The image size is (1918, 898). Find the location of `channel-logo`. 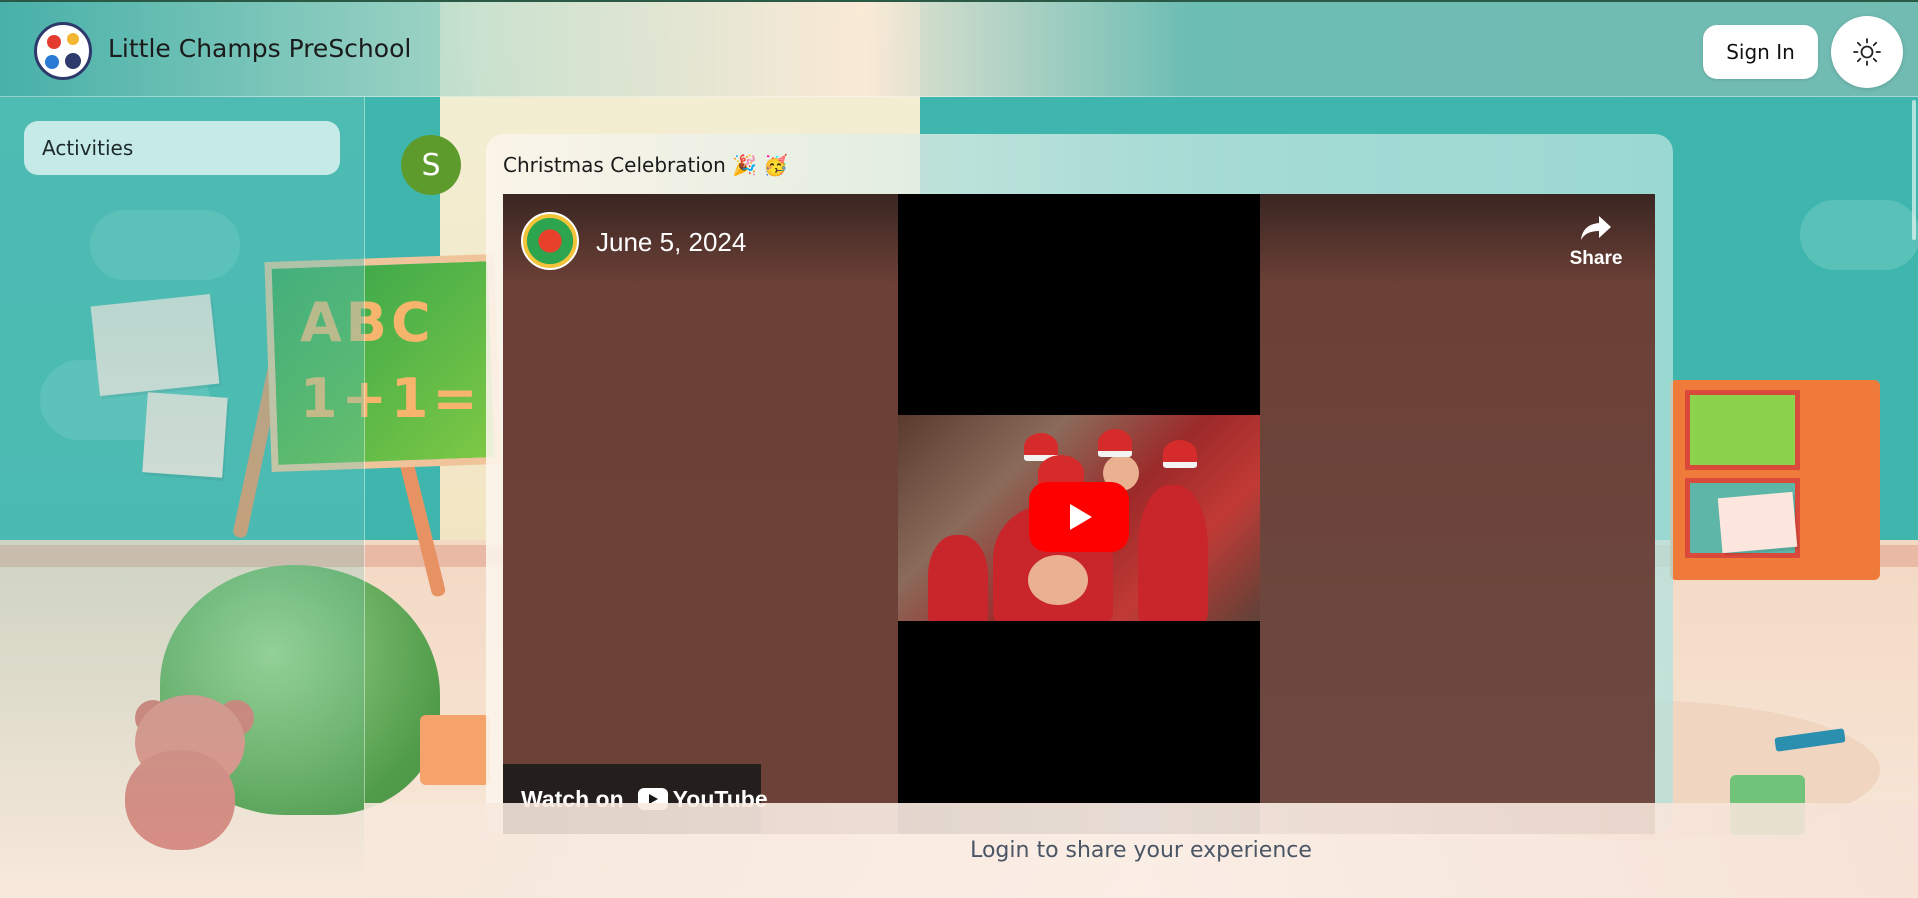

channel-logo is located at coordinates (550, 241).